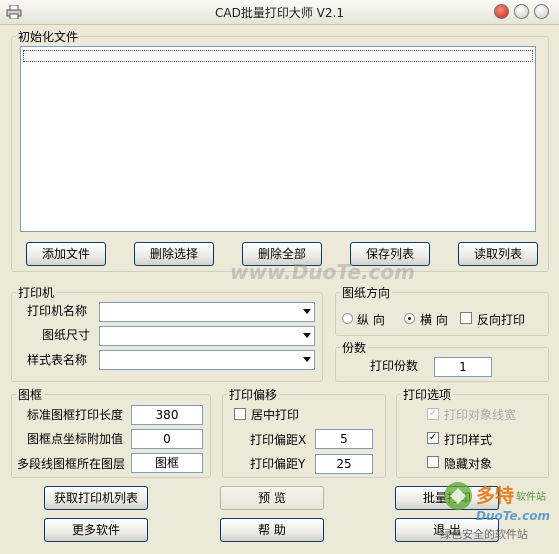 The height and width of the screenshot is (554, 559). I want to click on duote-brand: 多特, so click(495, 495).